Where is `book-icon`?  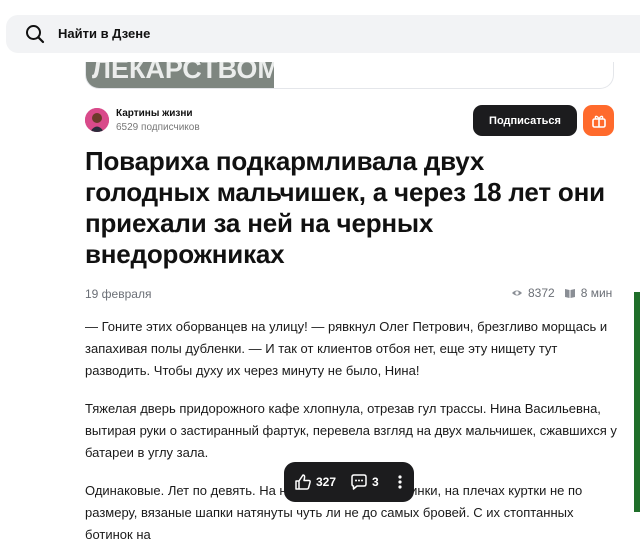 book-icon is located at coordinates (569, 293).